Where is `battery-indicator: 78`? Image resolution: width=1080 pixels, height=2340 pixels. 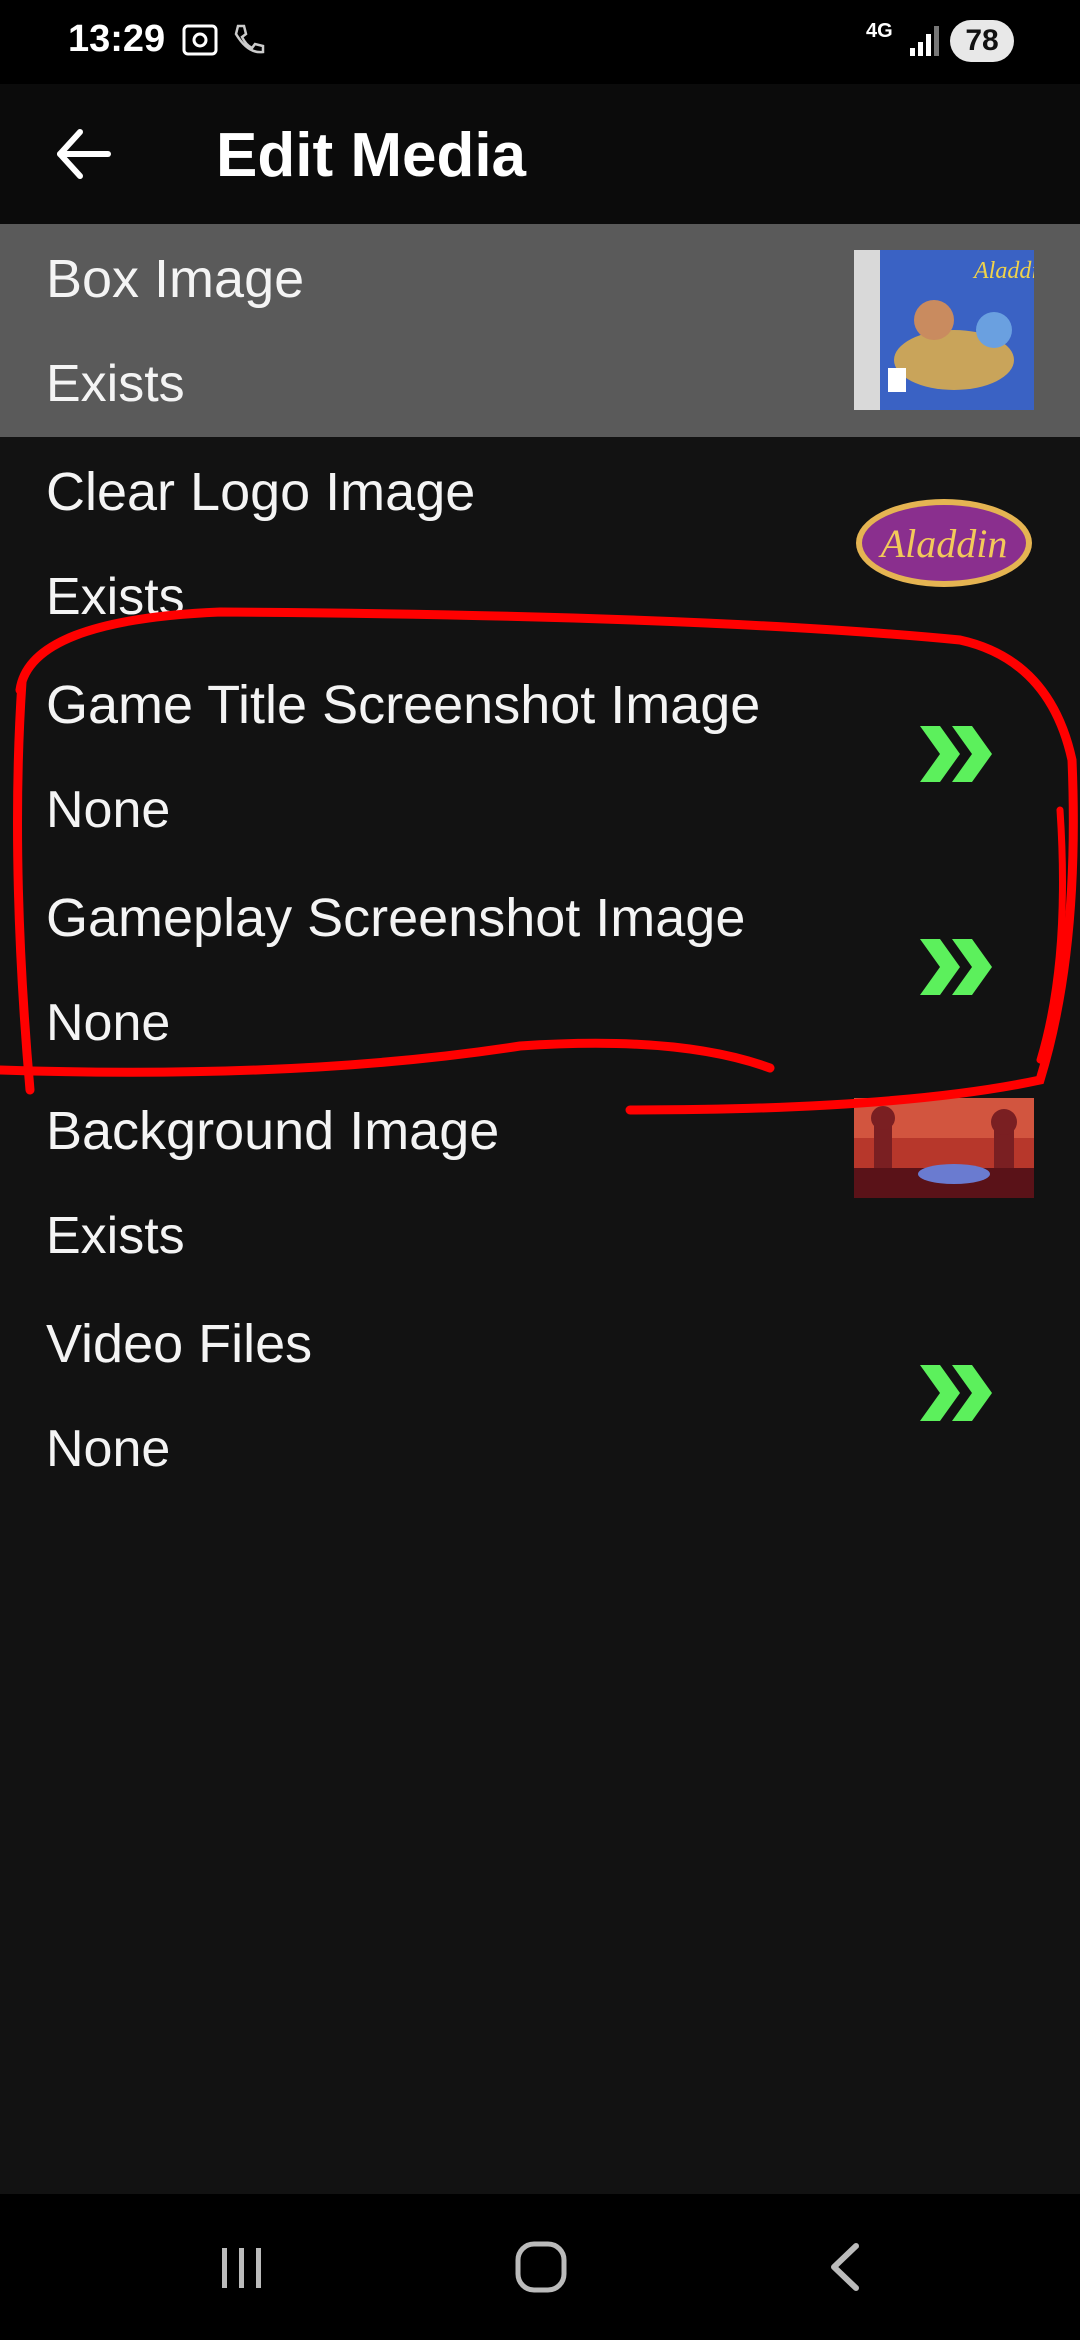
battery-indicator: 78 is located at coordinates (982, 41).